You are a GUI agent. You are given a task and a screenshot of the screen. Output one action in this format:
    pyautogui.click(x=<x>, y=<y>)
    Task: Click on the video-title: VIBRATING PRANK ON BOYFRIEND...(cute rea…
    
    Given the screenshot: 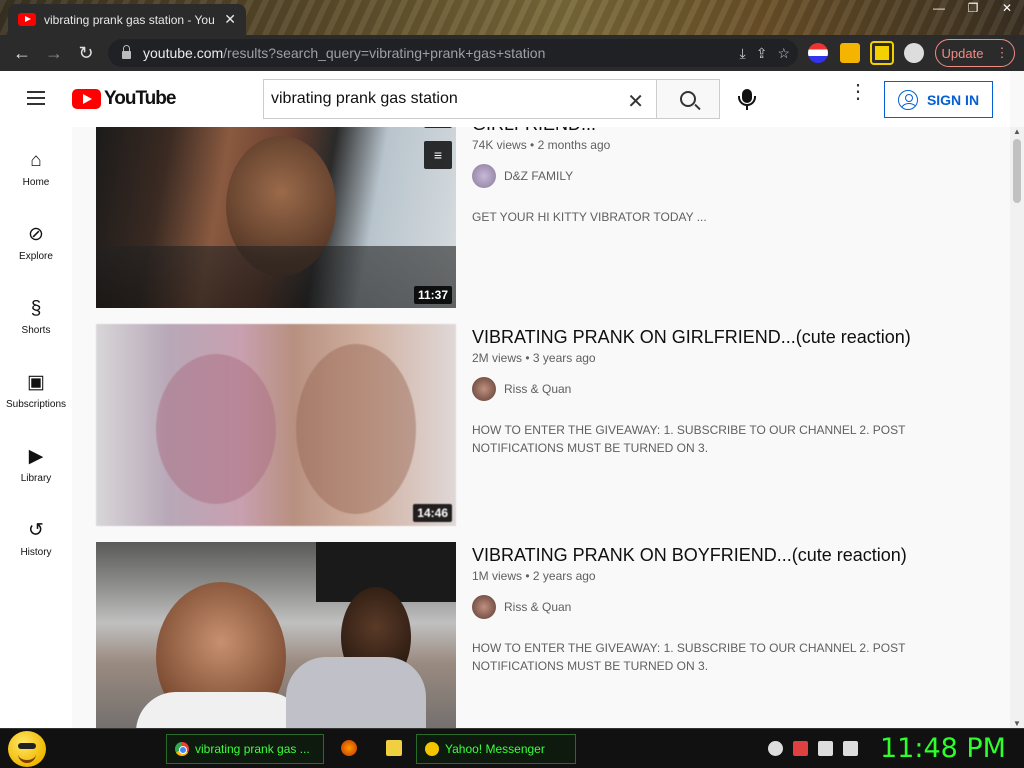 What is the action you would take?
    pyautogui.click(x=727, y=555)
    